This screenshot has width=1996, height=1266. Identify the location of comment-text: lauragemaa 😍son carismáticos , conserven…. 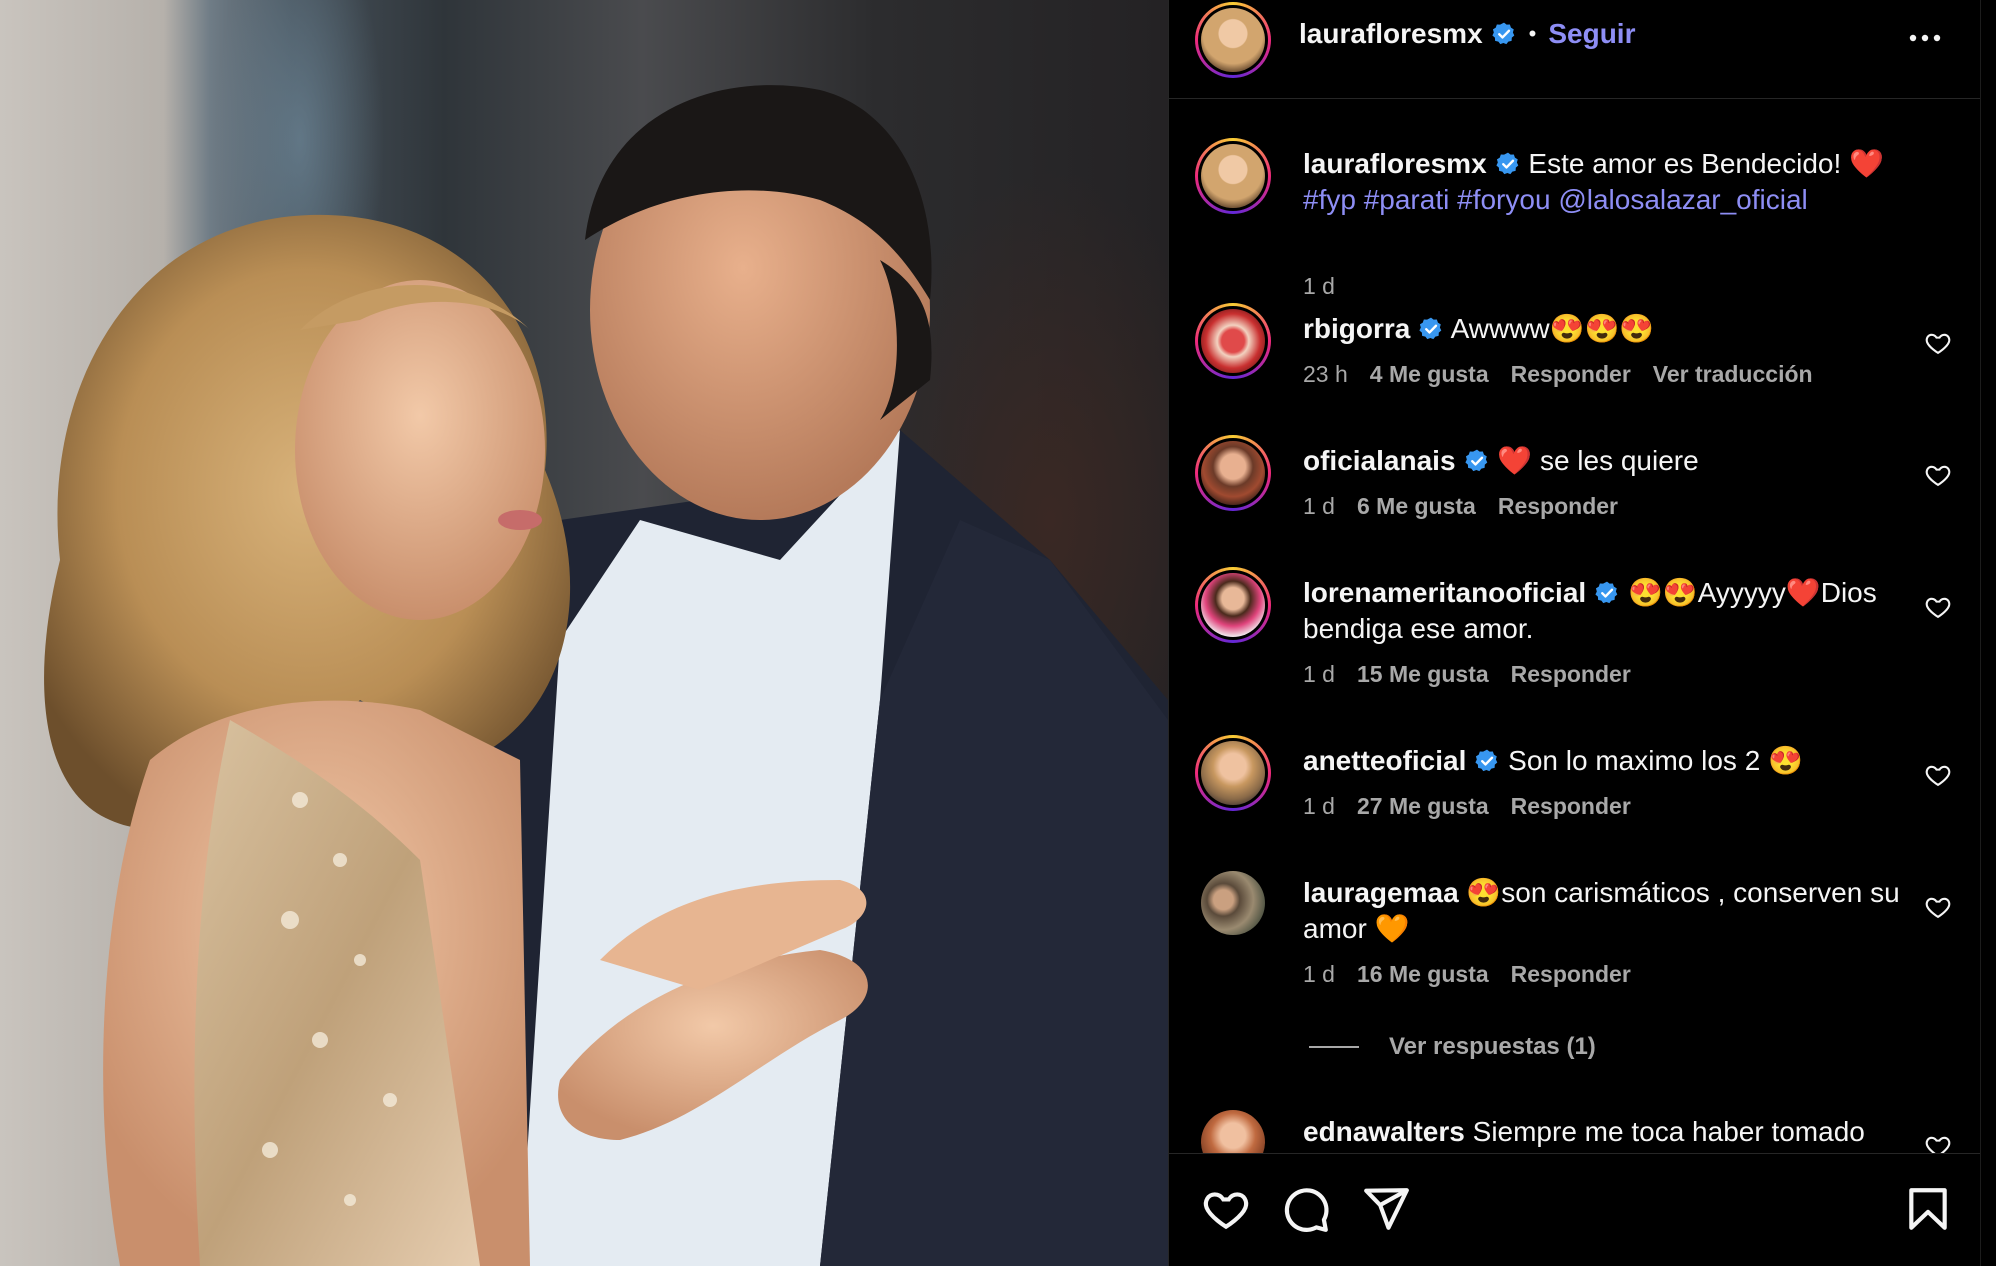
(1608, 911).